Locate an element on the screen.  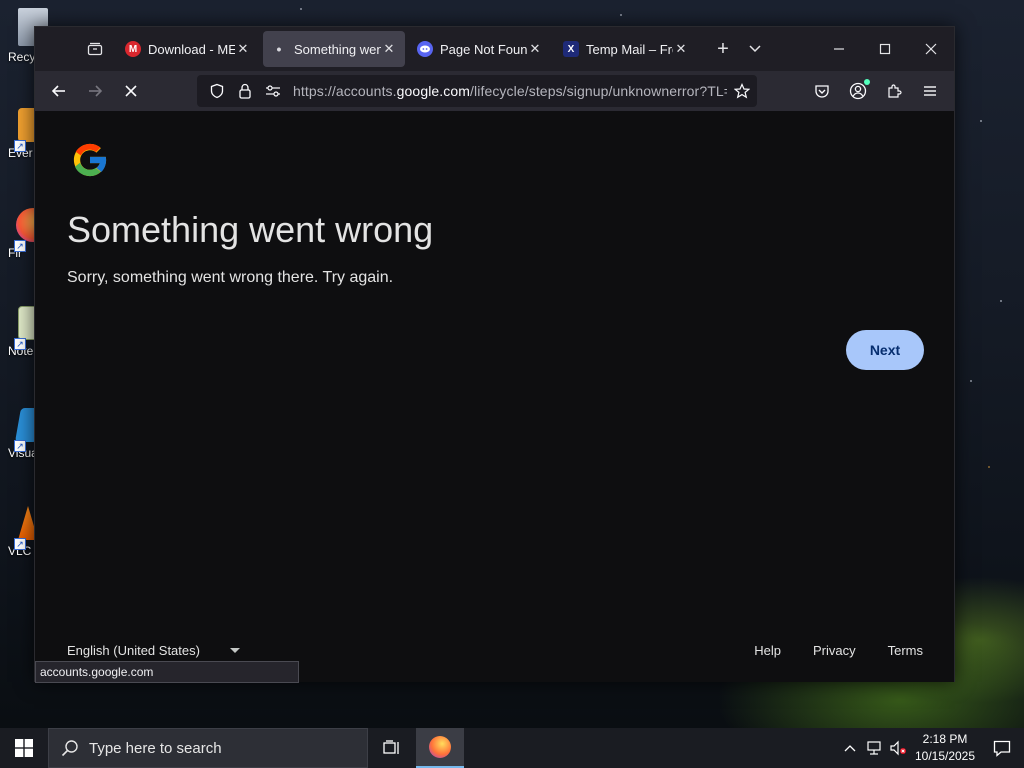
task-view-button is located at coordinates (392, 748).